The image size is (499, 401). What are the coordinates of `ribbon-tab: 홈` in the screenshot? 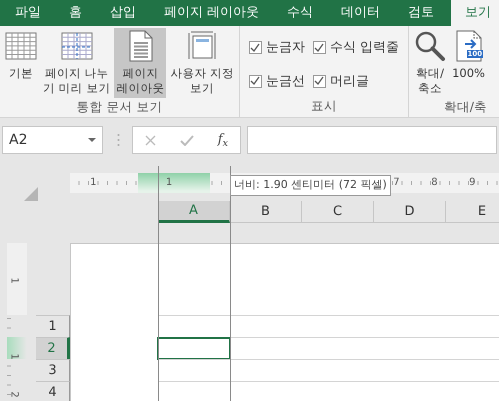 It's located at (75, 13).